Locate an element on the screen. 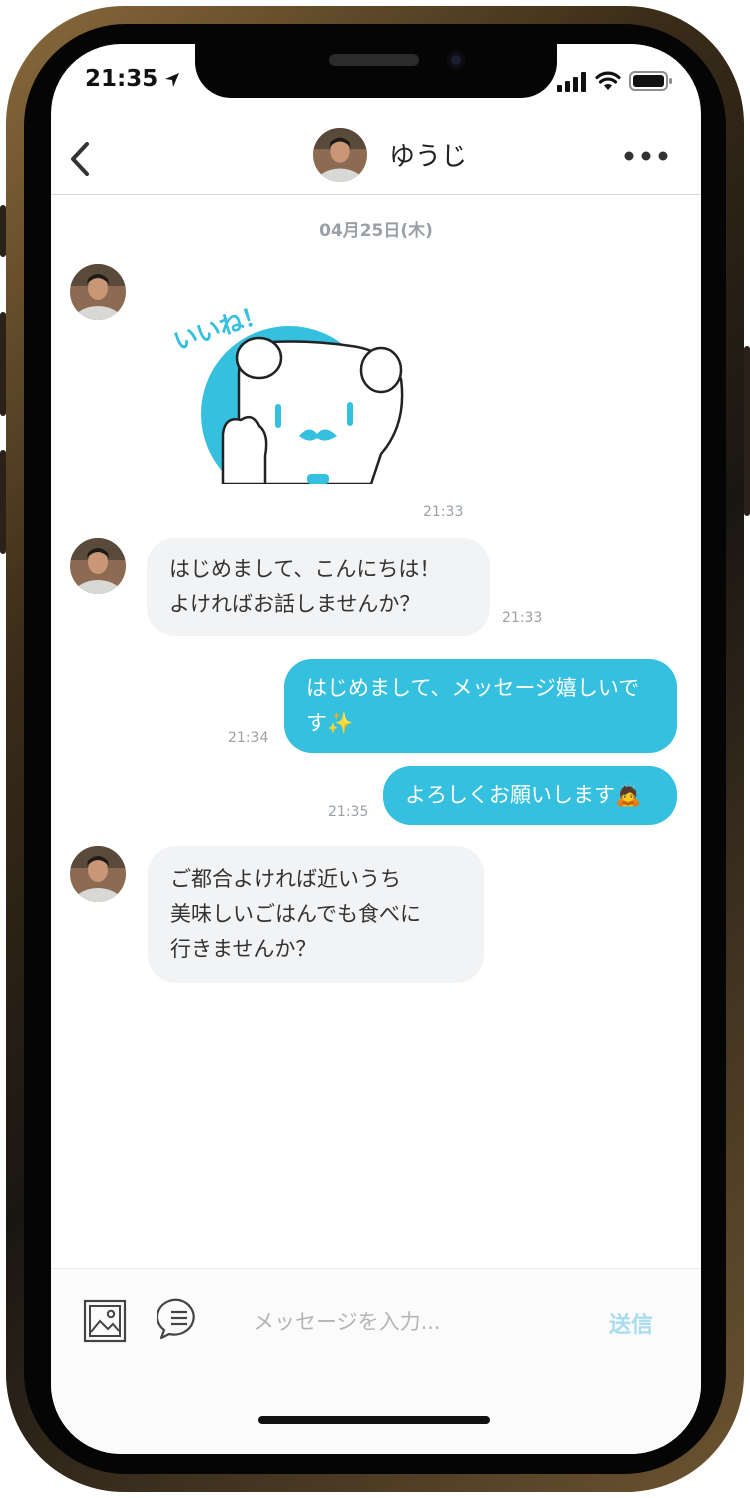 This screenshot has height=1498, width=750. message-composer: 送信 is located at coordinates (376, 1361).